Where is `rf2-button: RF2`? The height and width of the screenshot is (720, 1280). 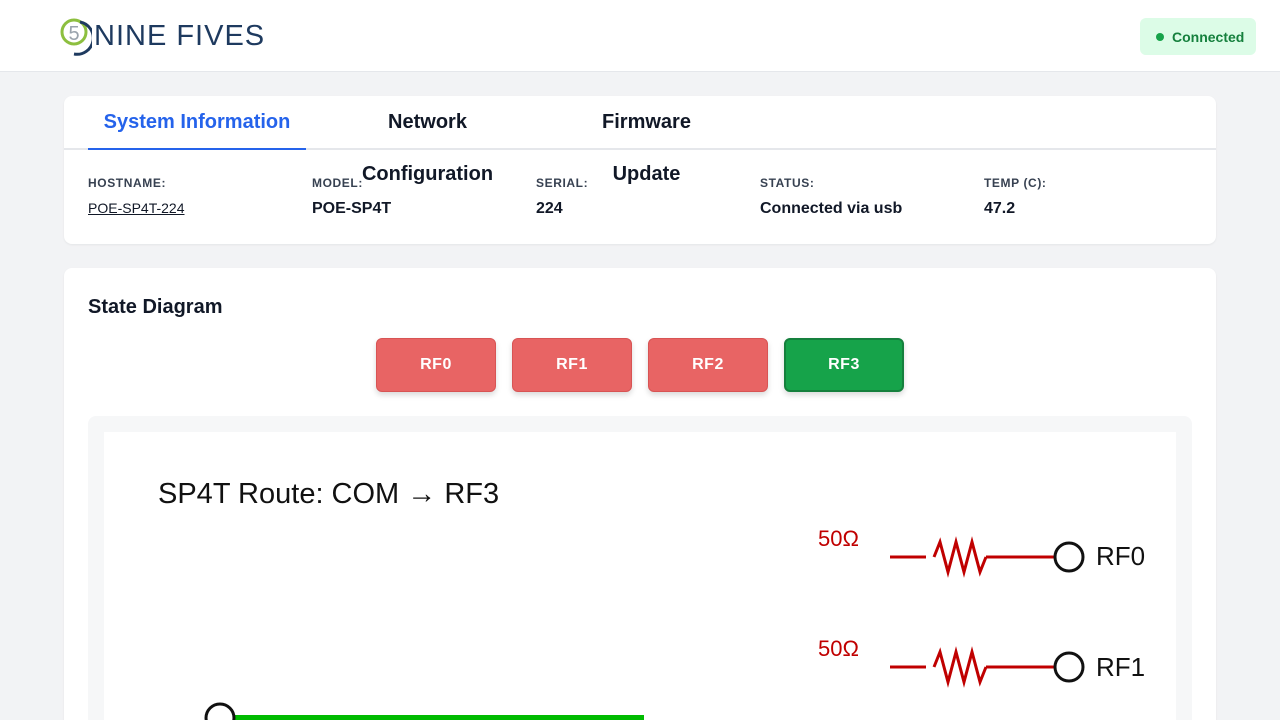
rf2-button: RF2 is located at coordinates (708, 365).